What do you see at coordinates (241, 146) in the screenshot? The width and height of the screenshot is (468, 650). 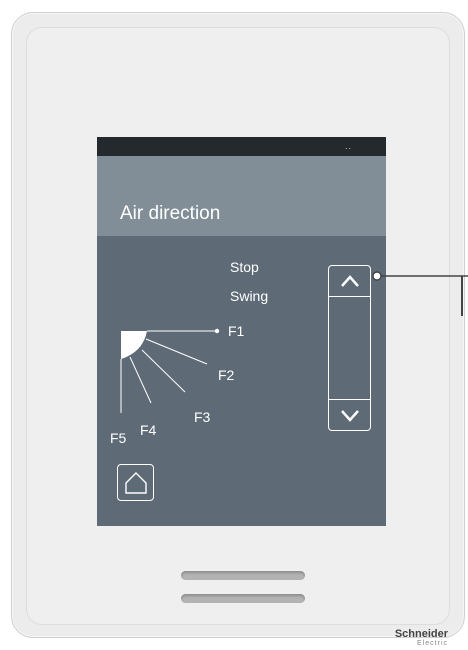 I see `status-bar: ..` at bounding box center [241, 146].